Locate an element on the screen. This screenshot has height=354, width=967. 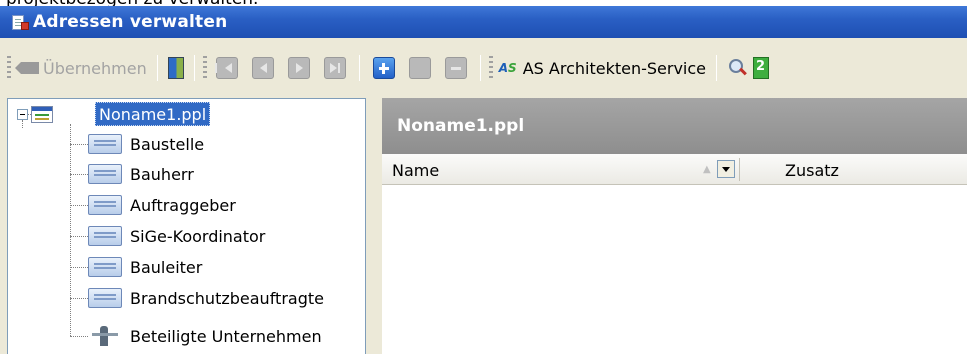
tree-item-bauherr: Bauherr is located at coordinates (141, 174).